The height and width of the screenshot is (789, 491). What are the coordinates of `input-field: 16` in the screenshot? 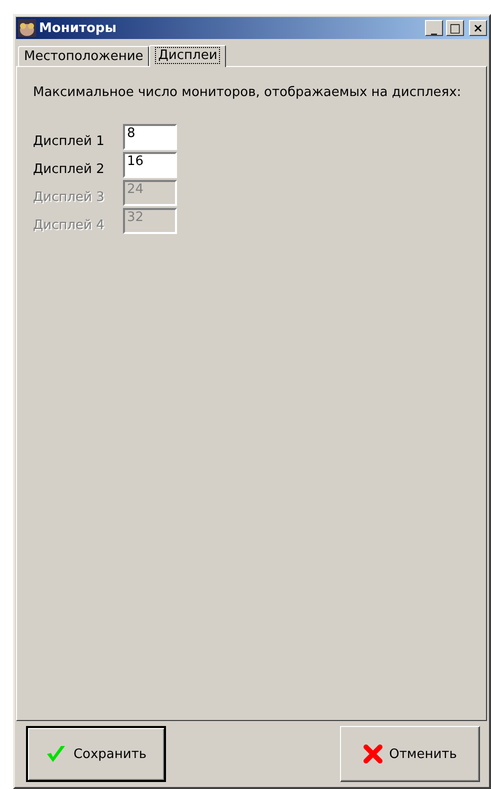 It's located at (150, 165).